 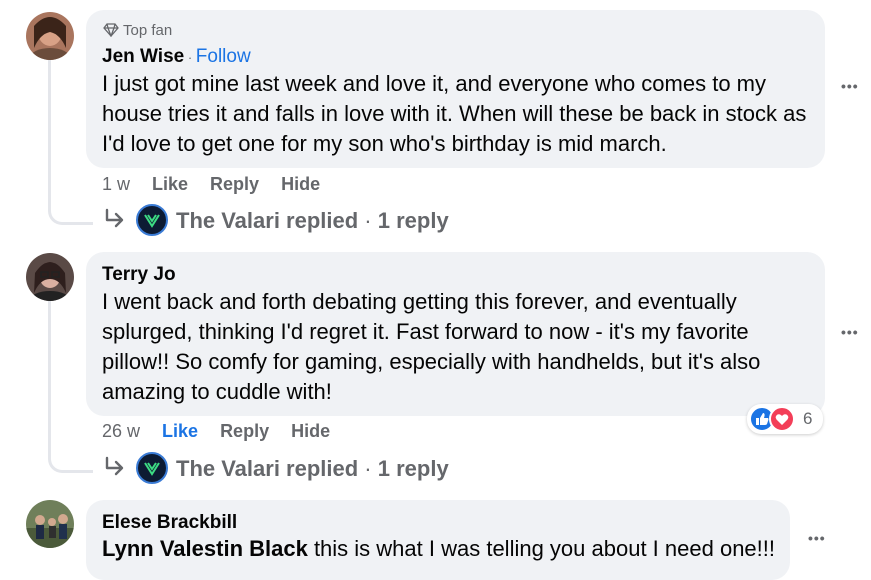 What do you see at coordinates (223, 56) in the screenshot?
I see `follow-button: Follow` at bounding box center [223, 56].